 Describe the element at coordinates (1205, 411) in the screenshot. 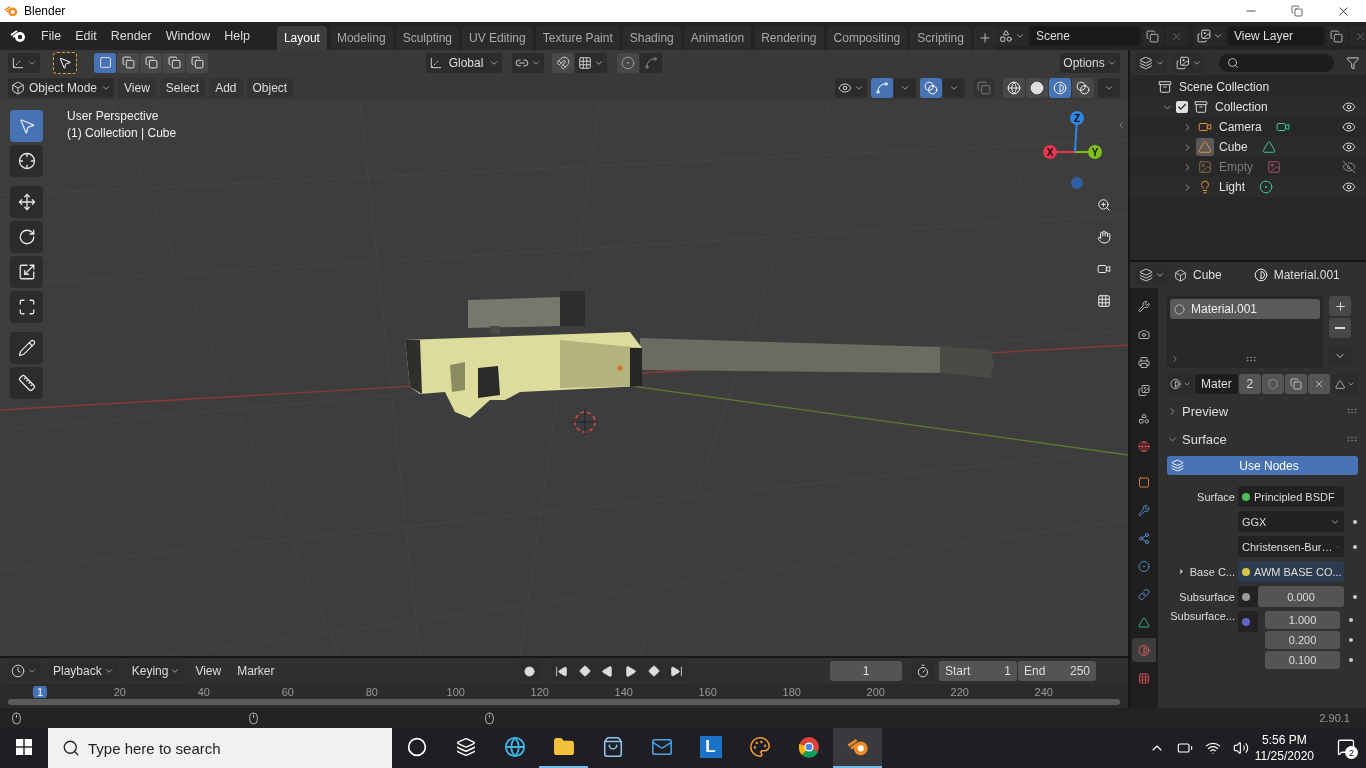

I see `section-header: Preview` at that location.